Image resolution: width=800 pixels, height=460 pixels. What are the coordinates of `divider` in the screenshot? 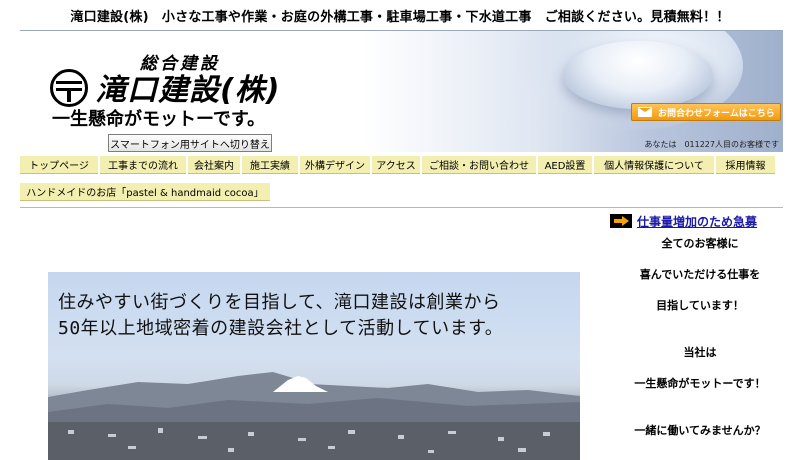 It's located at (401, 207).